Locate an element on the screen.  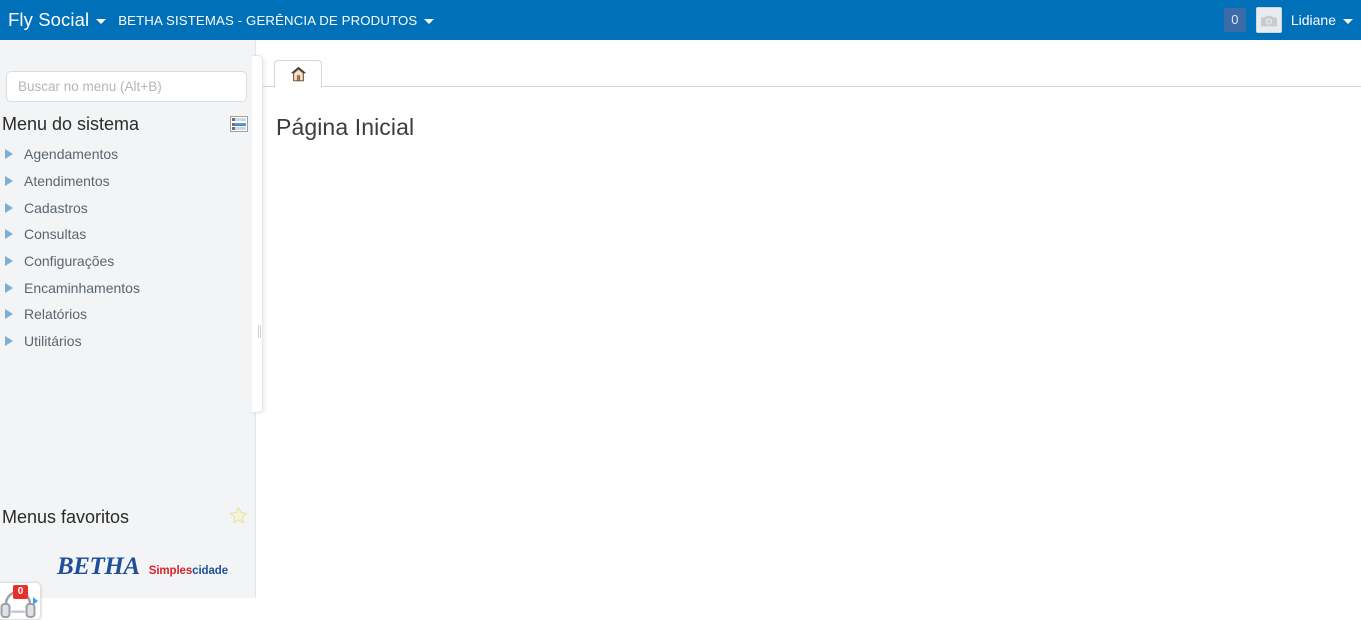
header-actions: 0 Lidiane is located at coordinates (1292, 20).